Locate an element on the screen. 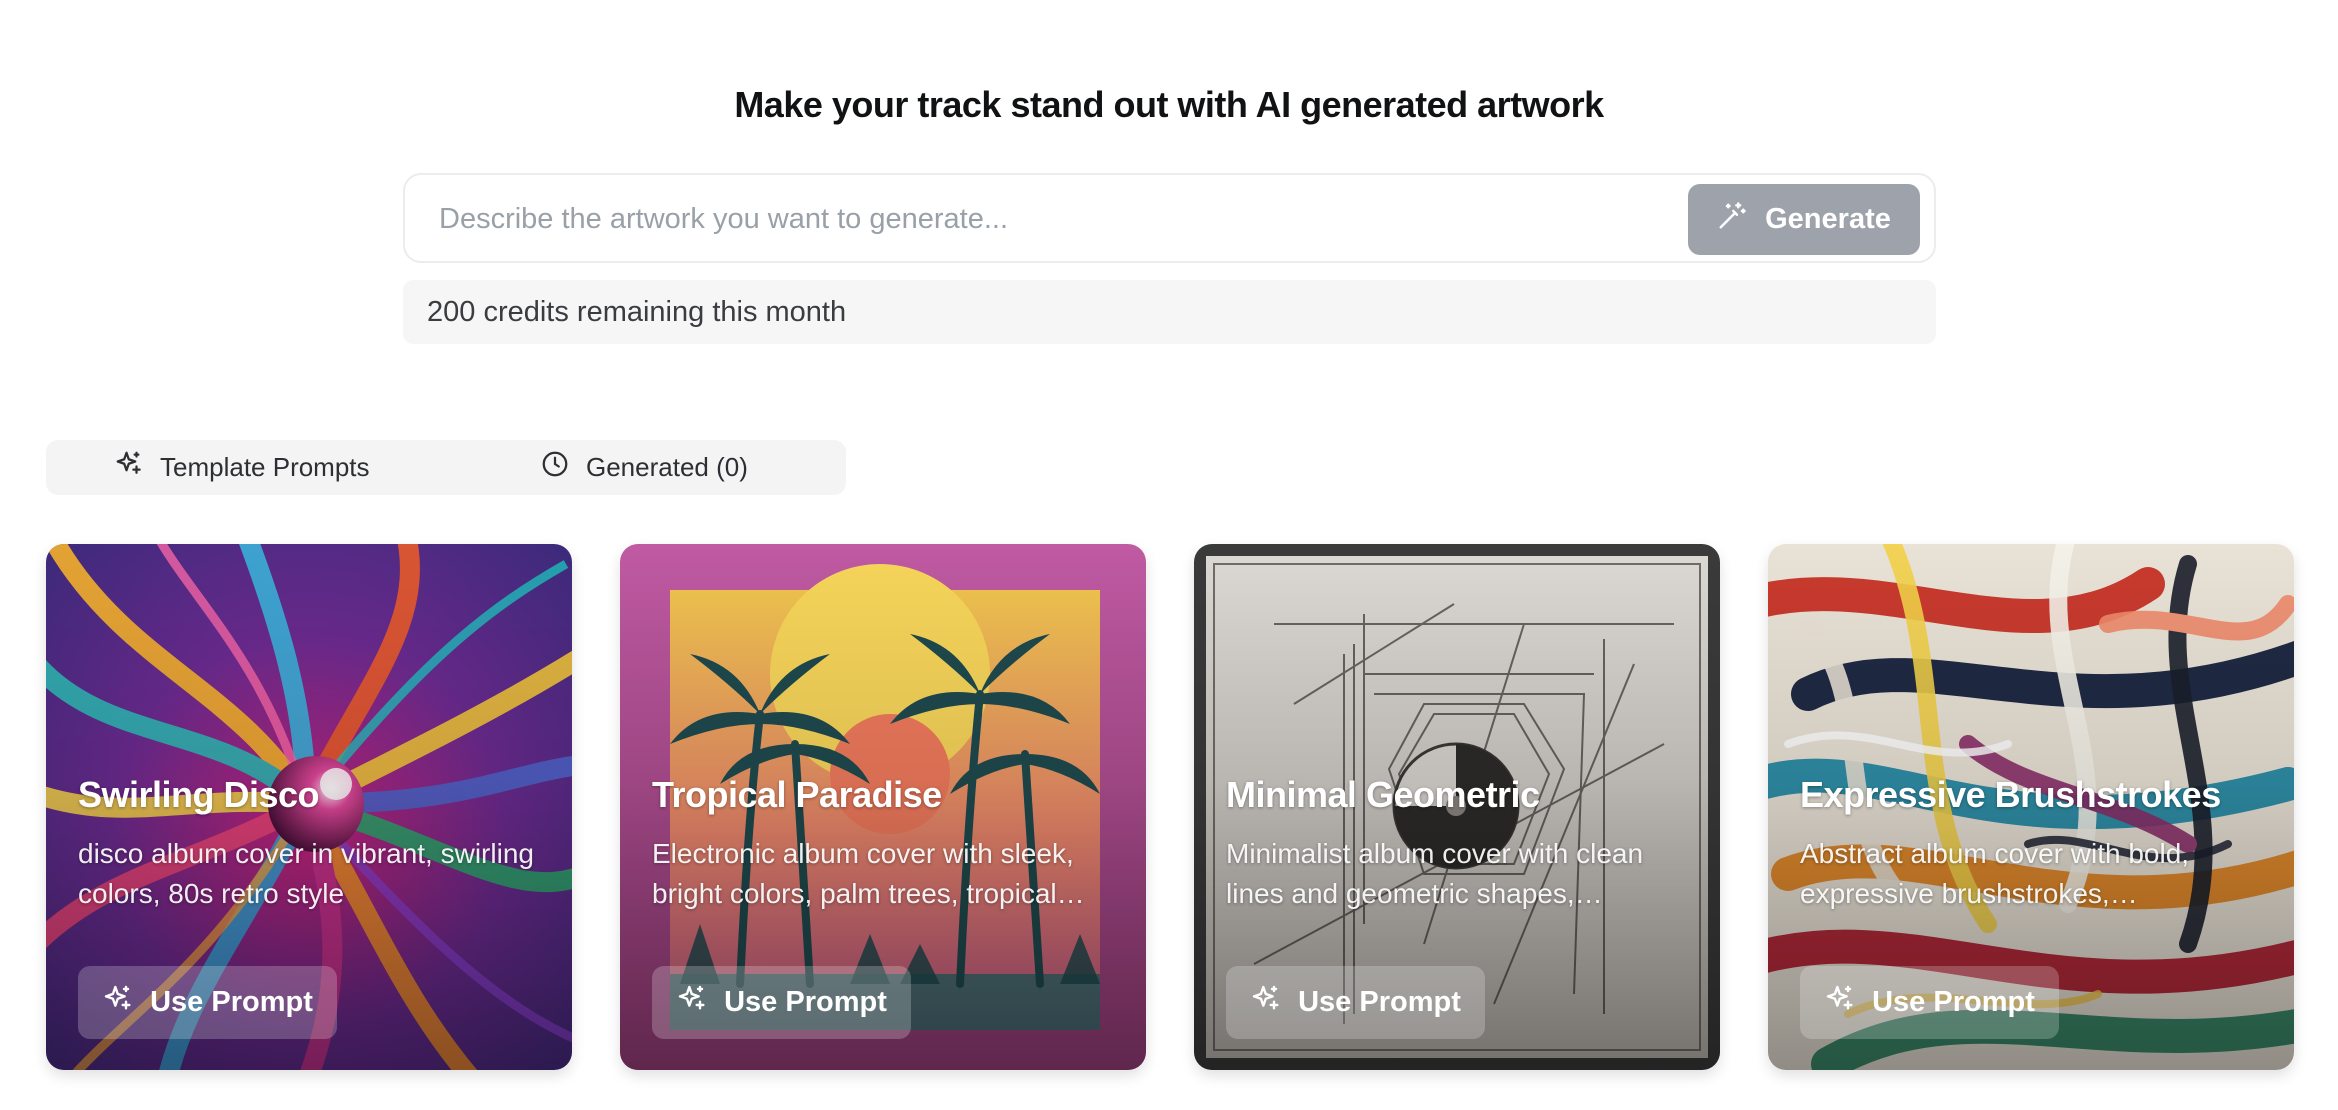 The image size is (2338, 1110). tab-generated: Generated (0) is located at coordinates (644, 467).